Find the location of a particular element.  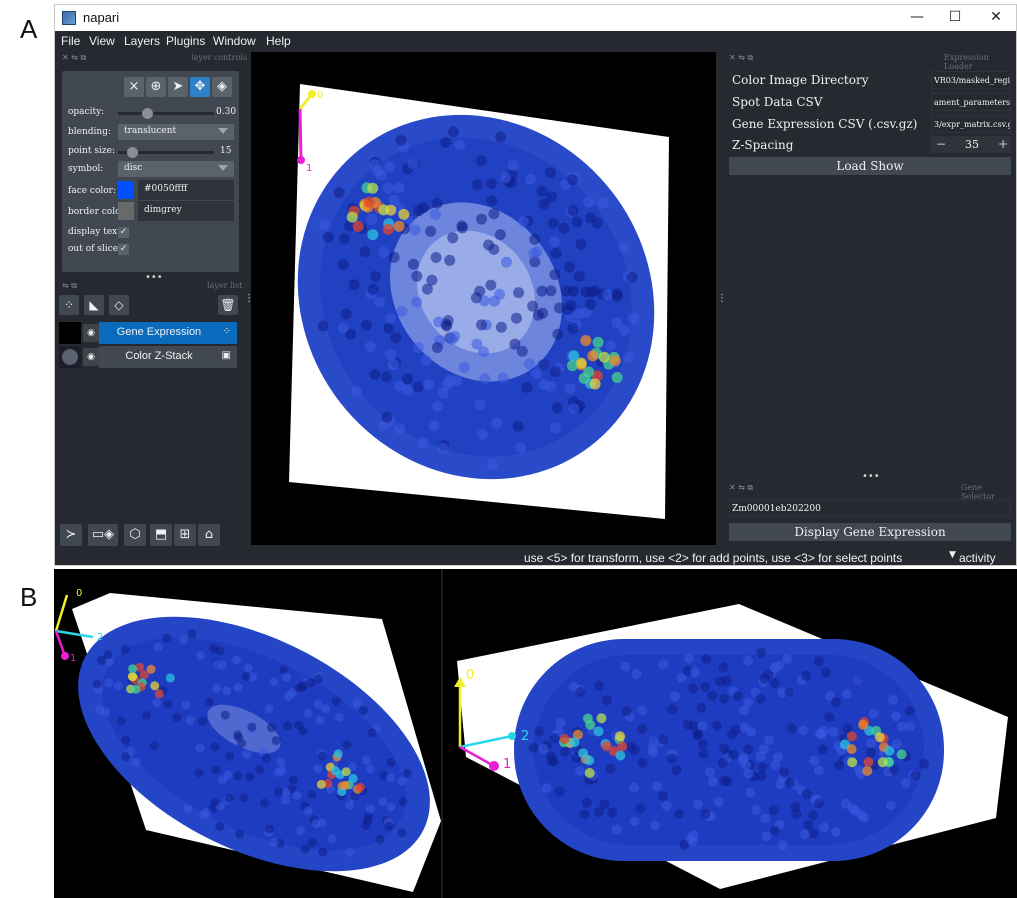

symbol-dropdown: disc is located at coordinates (176, 169).